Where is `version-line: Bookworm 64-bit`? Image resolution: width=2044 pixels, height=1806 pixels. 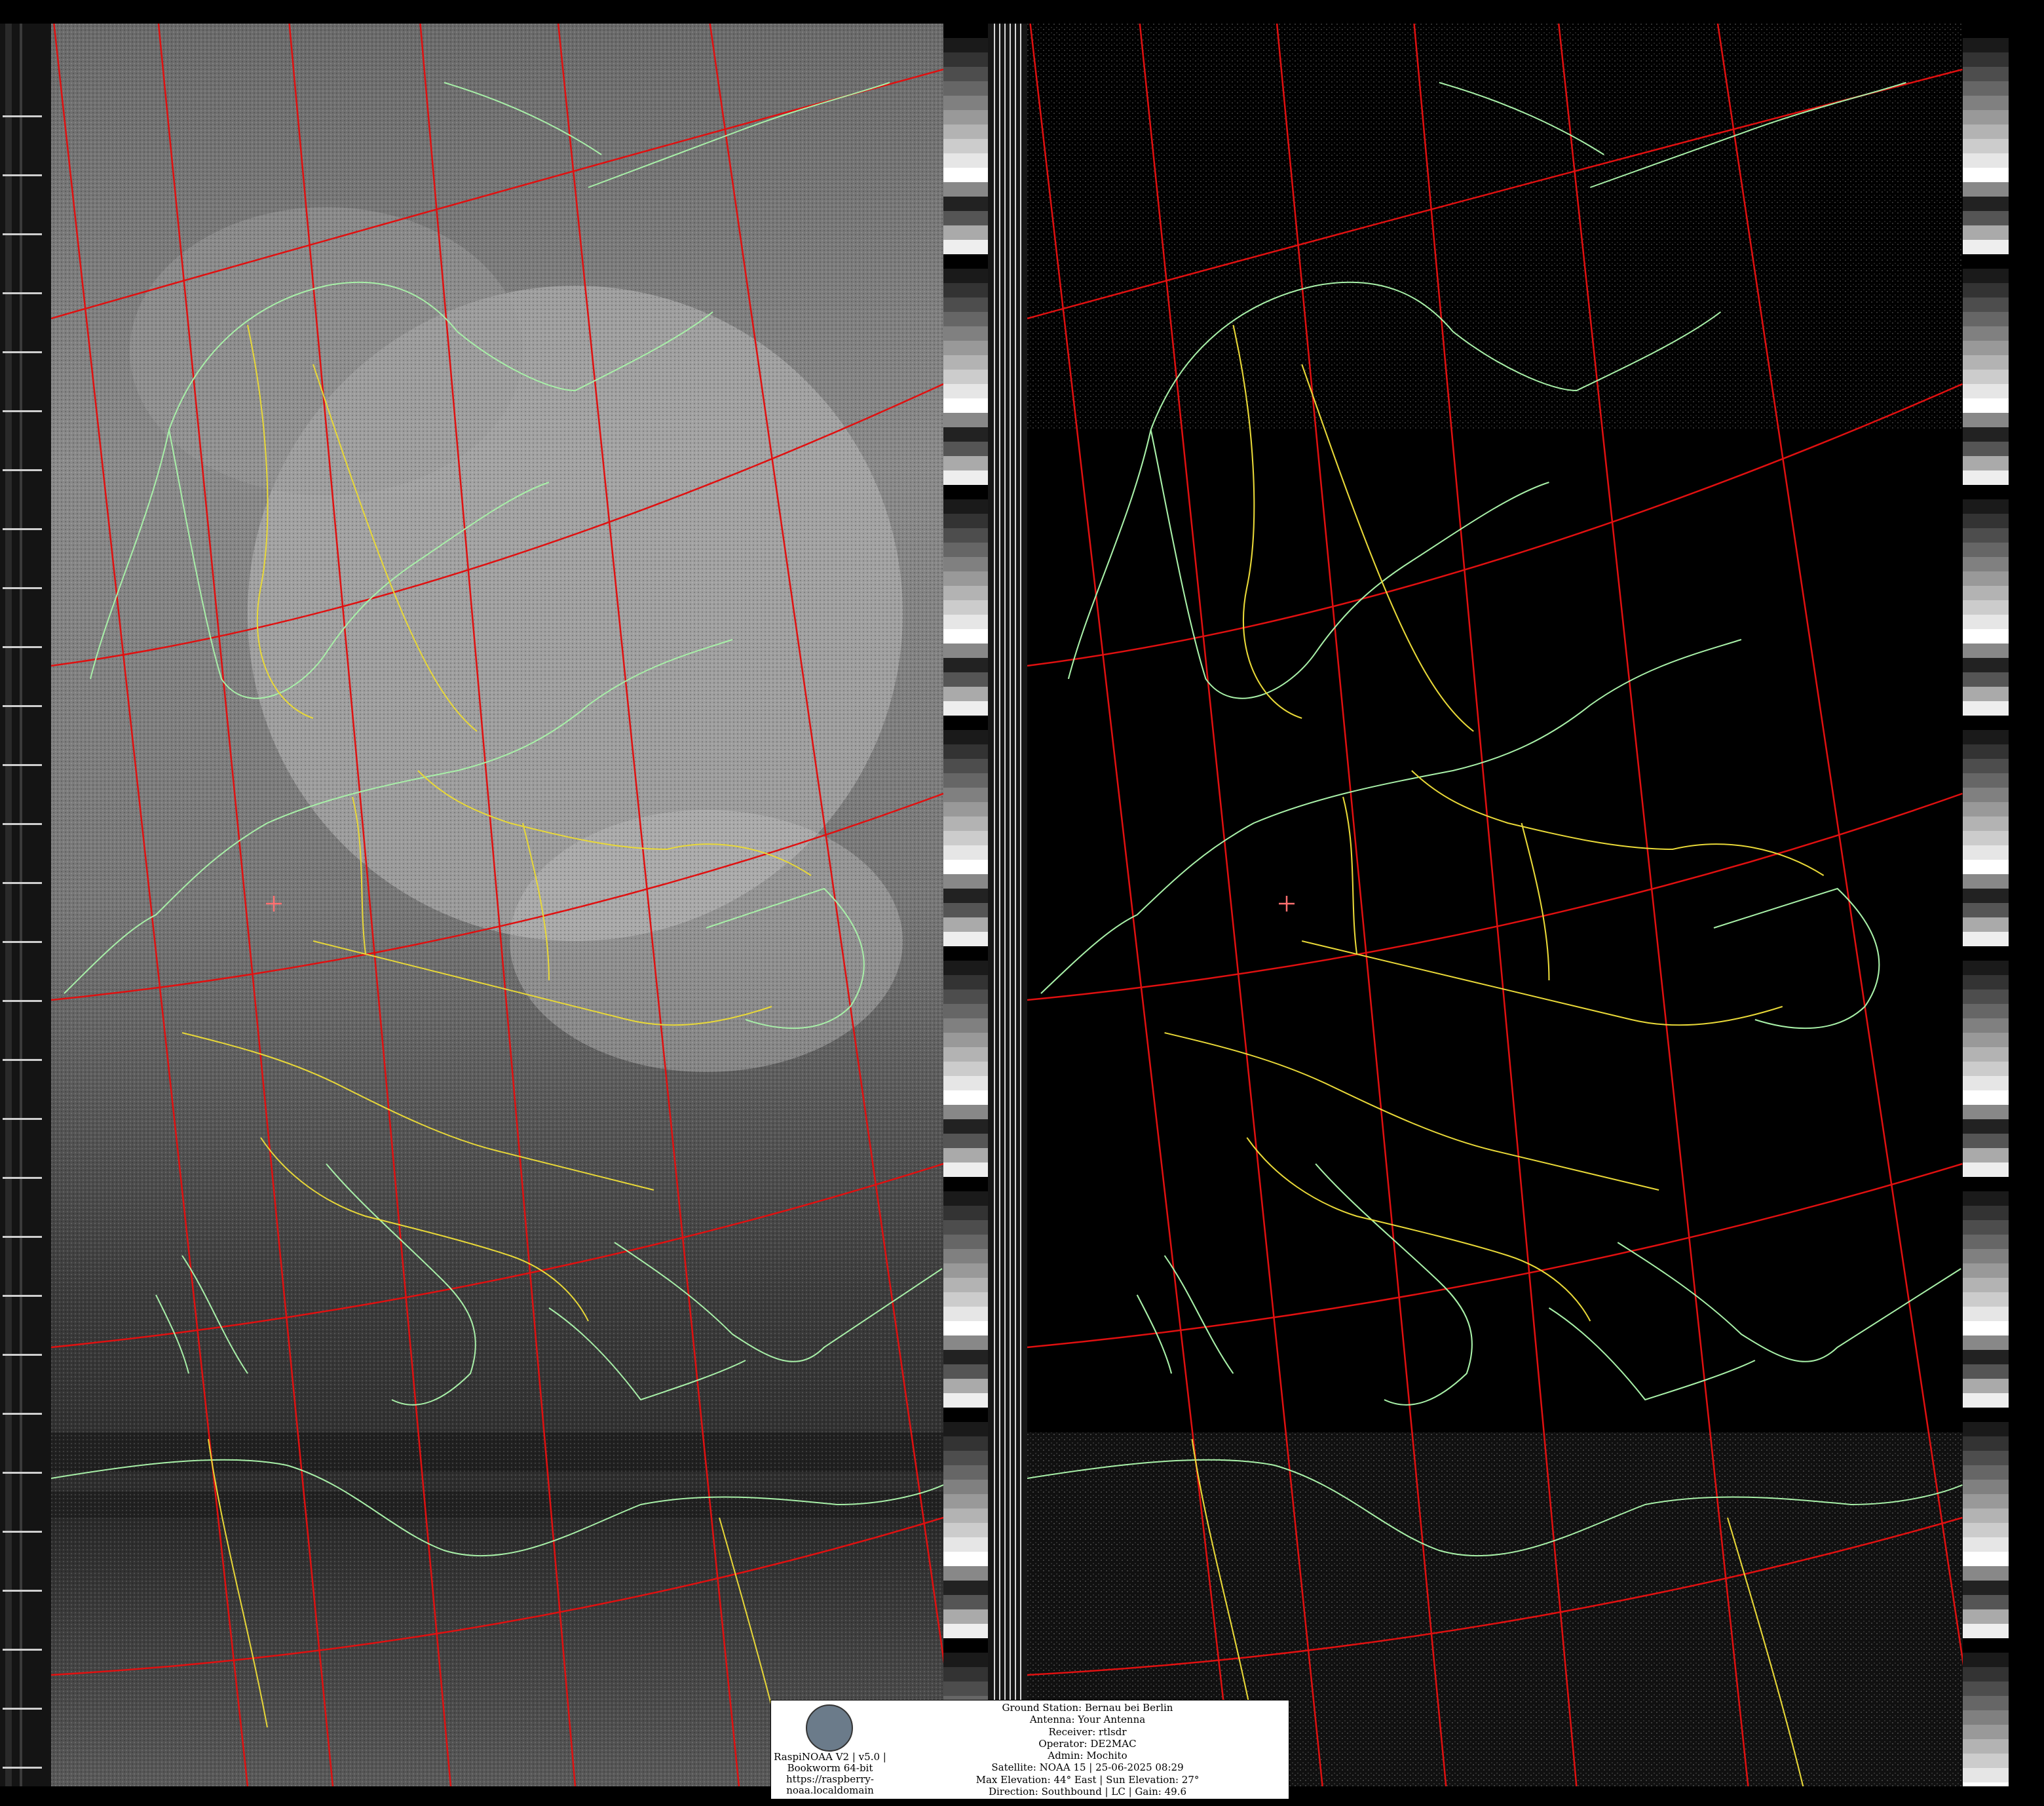 version-line: Bookworm 64-bit is located at coordinates (830, 1768).